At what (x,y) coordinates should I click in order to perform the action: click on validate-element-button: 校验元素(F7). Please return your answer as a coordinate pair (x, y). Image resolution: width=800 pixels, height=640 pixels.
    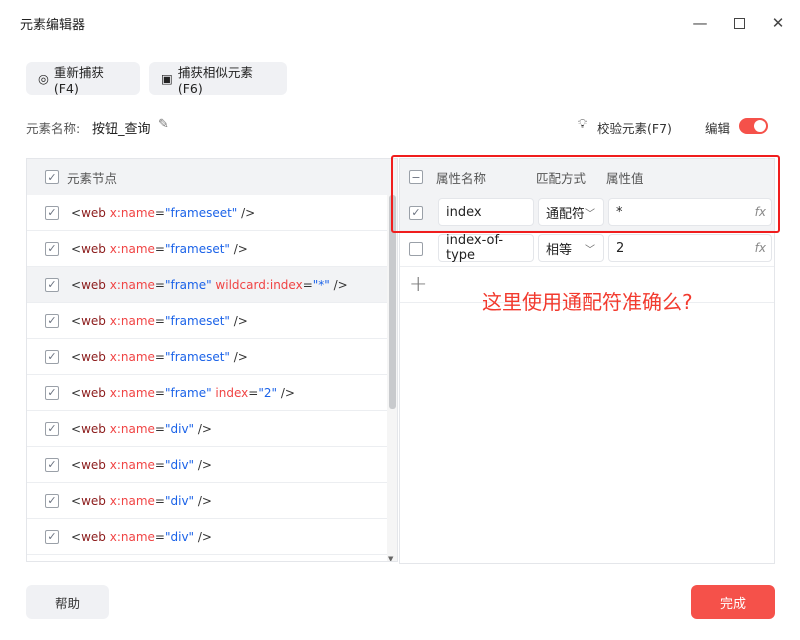
    Looking at the image, I should click on (634, 127).